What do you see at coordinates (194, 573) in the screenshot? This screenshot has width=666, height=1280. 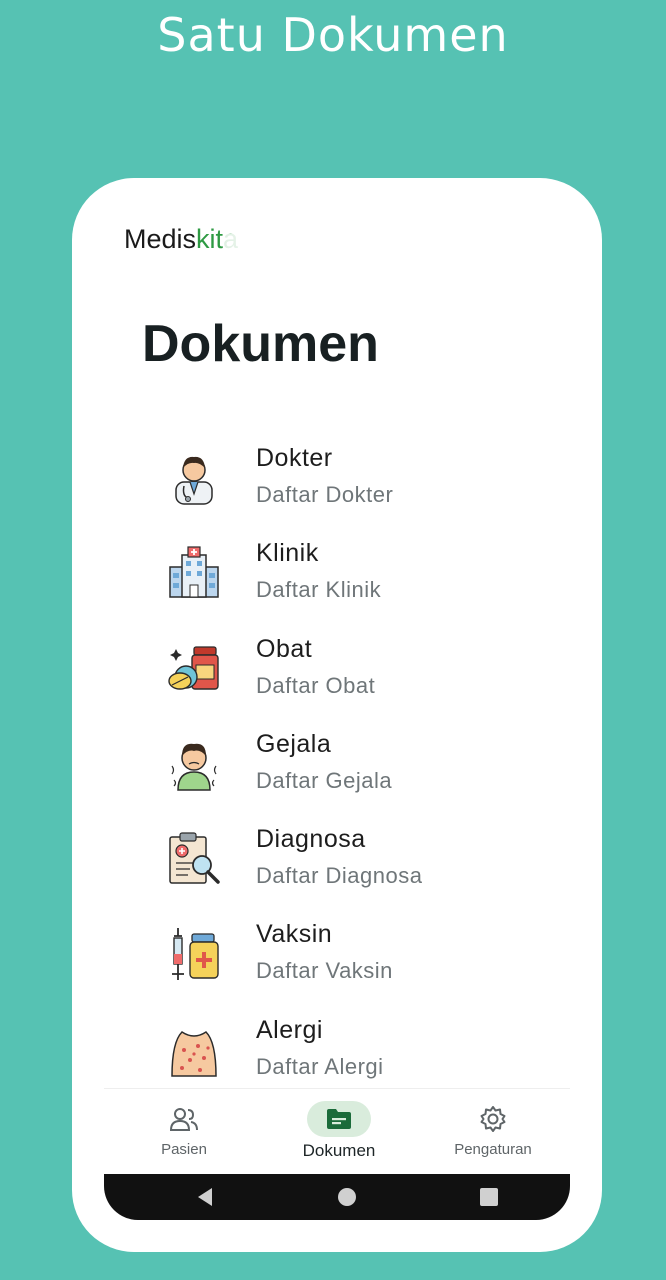 I see `clinic-icon` at bounding box center [194, 573].